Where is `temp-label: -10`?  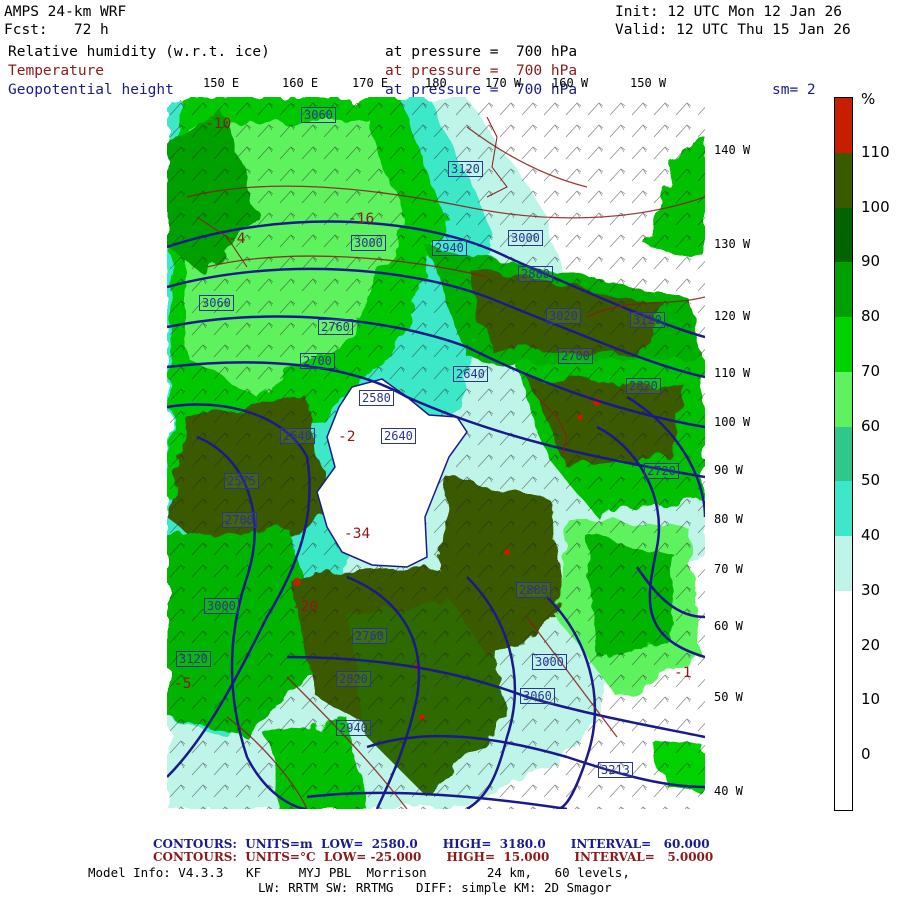
temp-label: -10 is located at coordinates (218, 124).